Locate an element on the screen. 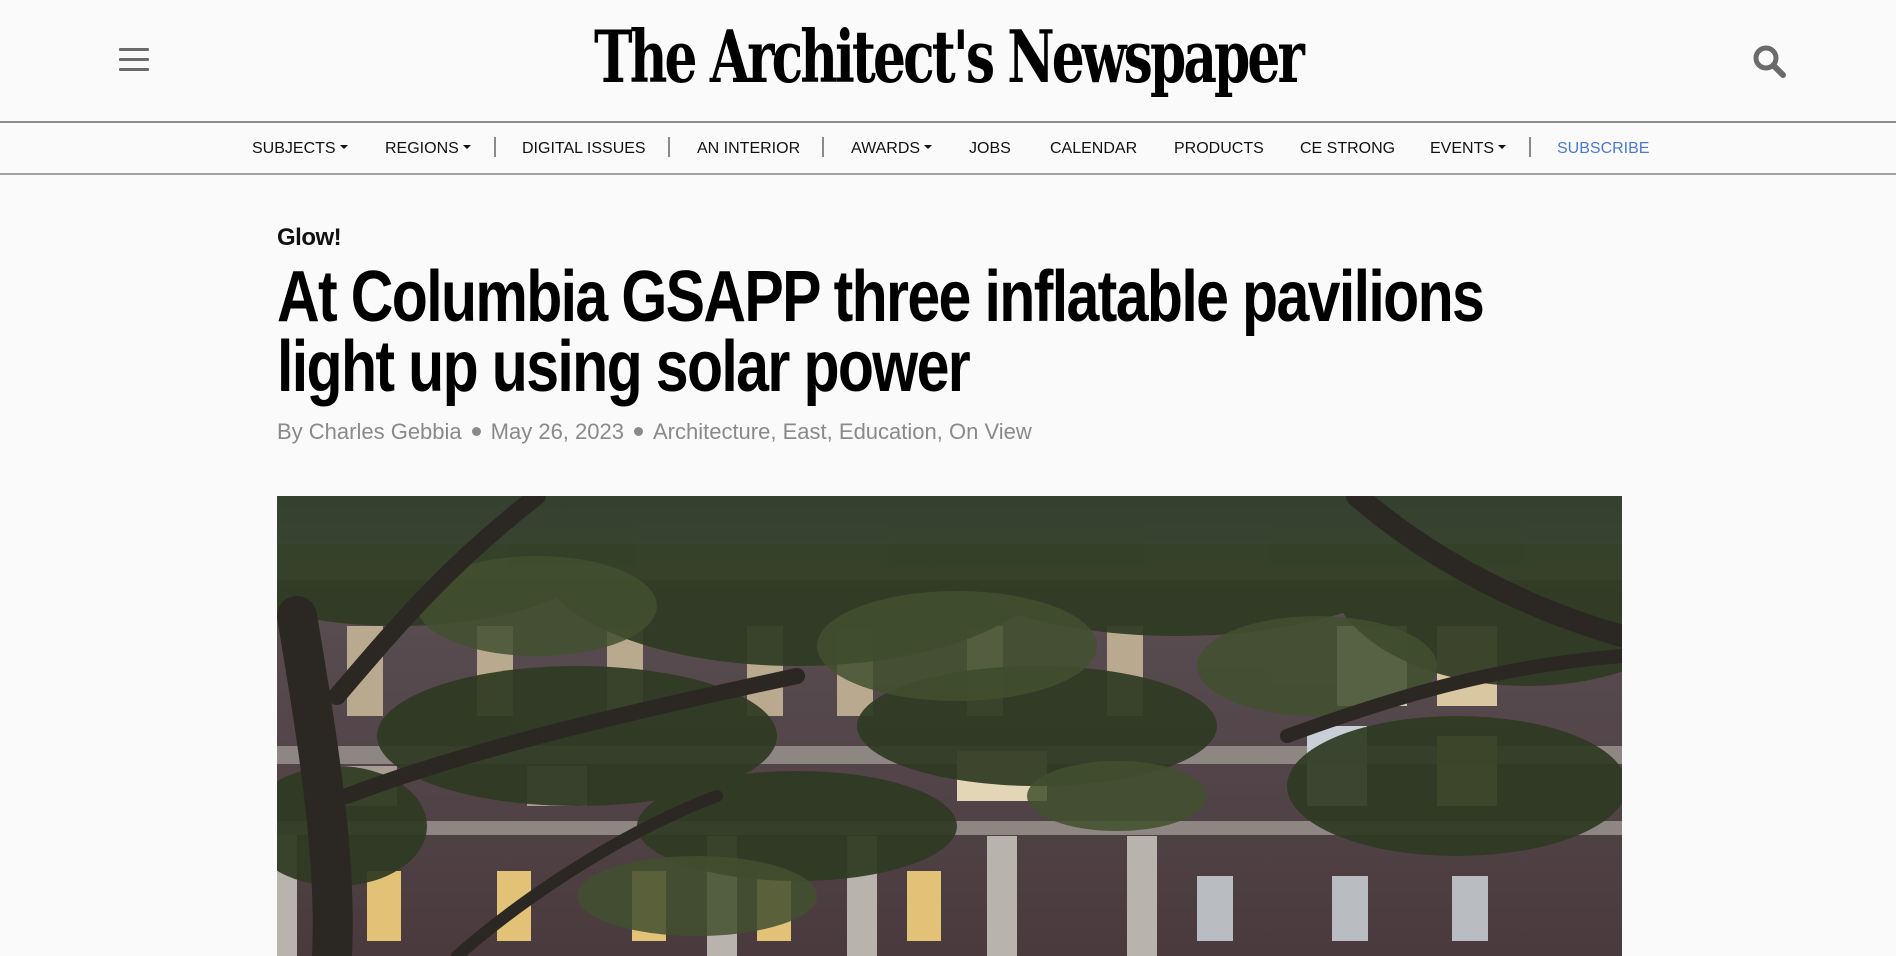  nav-item-subscribe: SUBSCRIBE is located at coordinates (1603, 149).